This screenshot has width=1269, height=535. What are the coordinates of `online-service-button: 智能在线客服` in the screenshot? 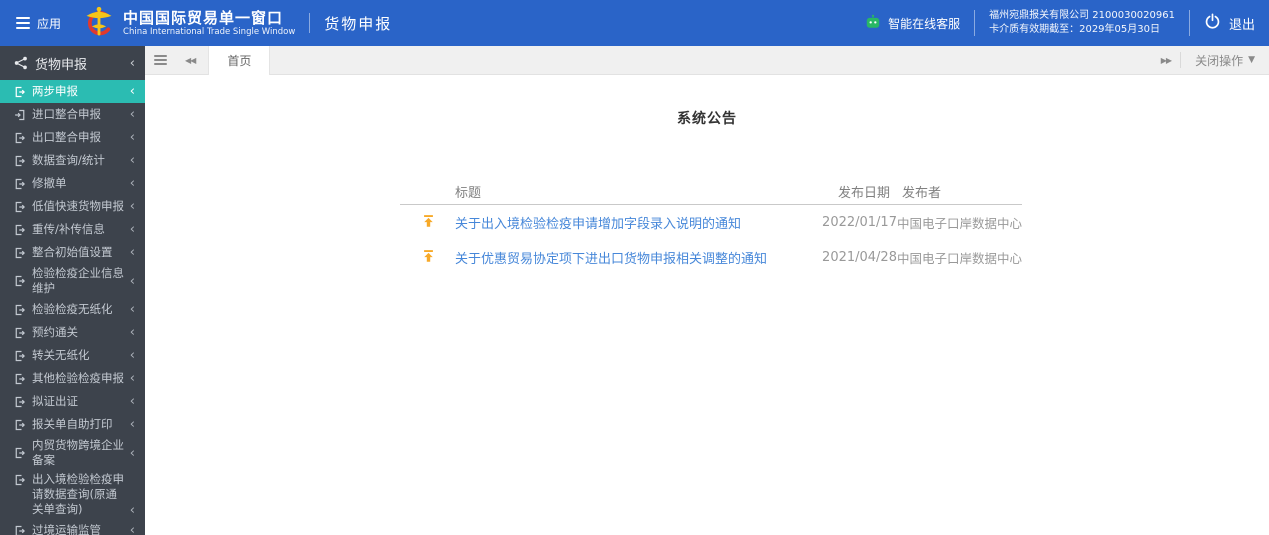 It's located at (912, 23).